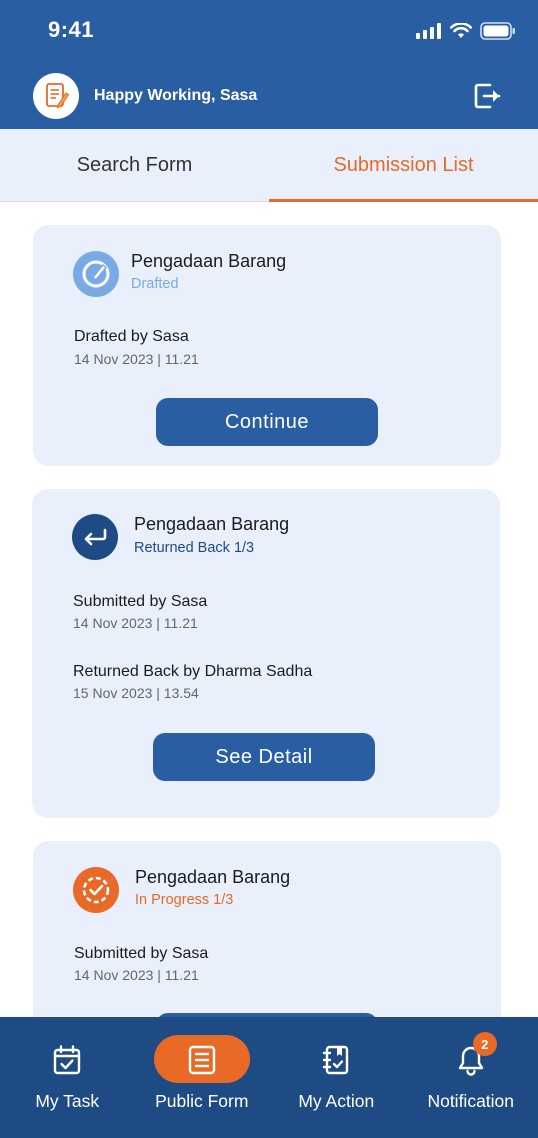  What do you see at coordinates (336, 1060) in the screenshot?
I see `notebook-check-icon` at bounding box center [336, 1060].